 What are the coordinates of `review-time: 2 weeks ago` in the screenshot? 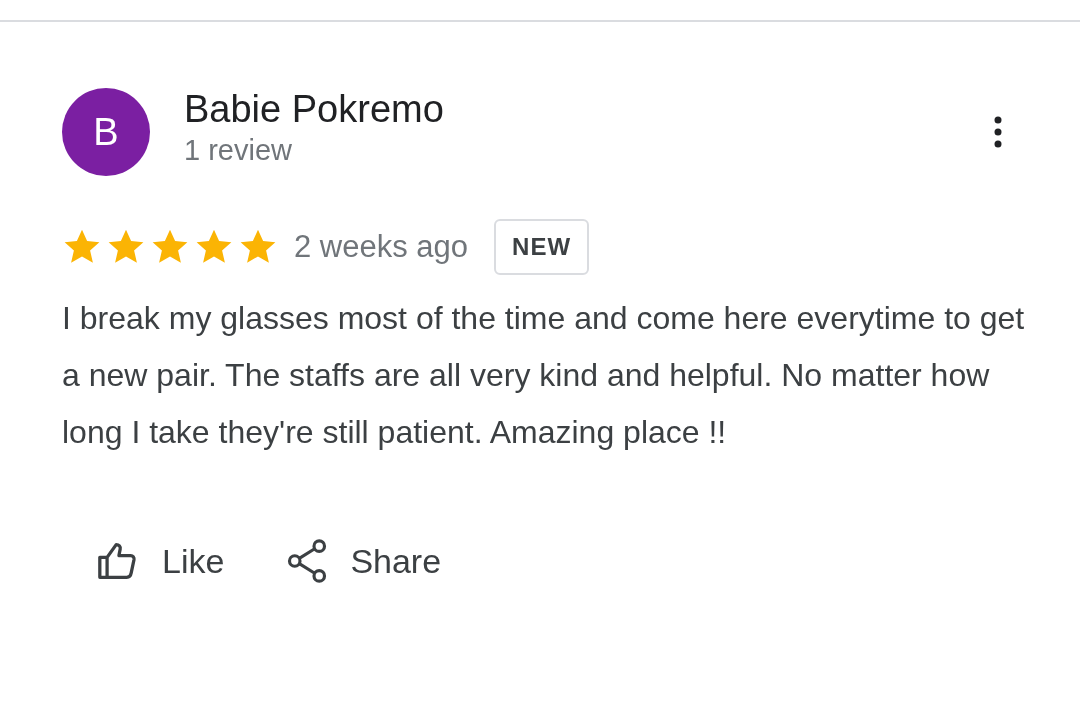 It's located at (381, 247).